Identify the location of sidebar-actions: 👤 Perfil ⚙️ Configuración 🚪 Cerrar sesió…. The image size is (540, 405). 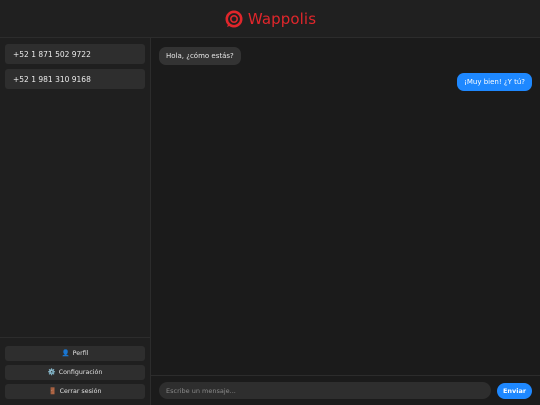
(75, 371).